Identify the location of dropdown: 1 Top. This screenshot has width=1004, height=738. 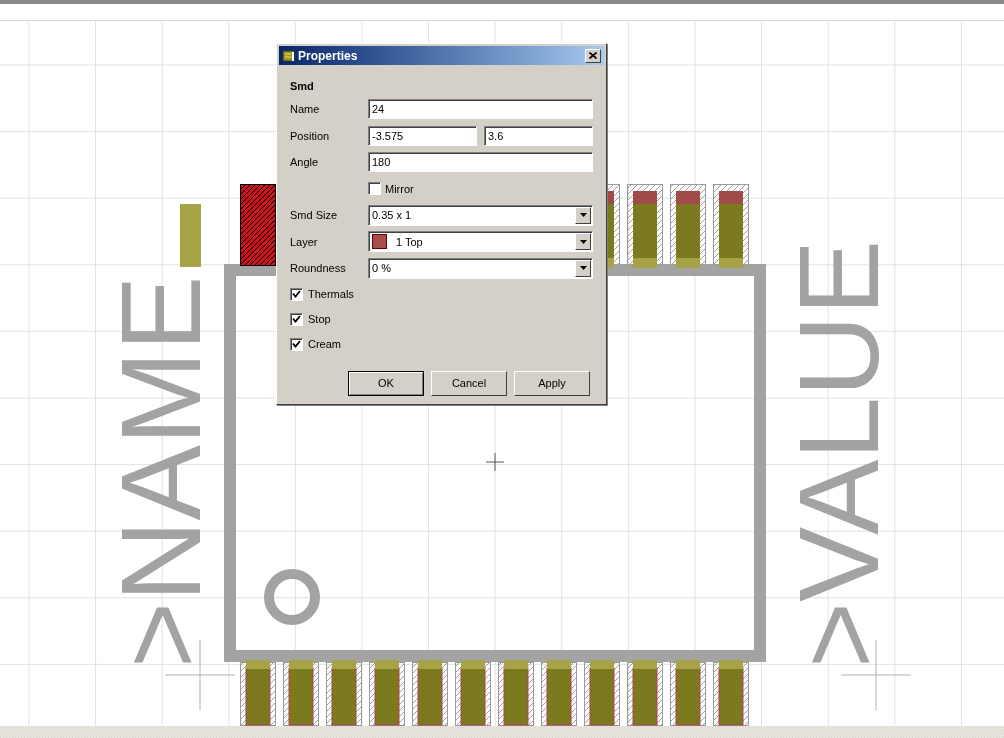
(480, 242).